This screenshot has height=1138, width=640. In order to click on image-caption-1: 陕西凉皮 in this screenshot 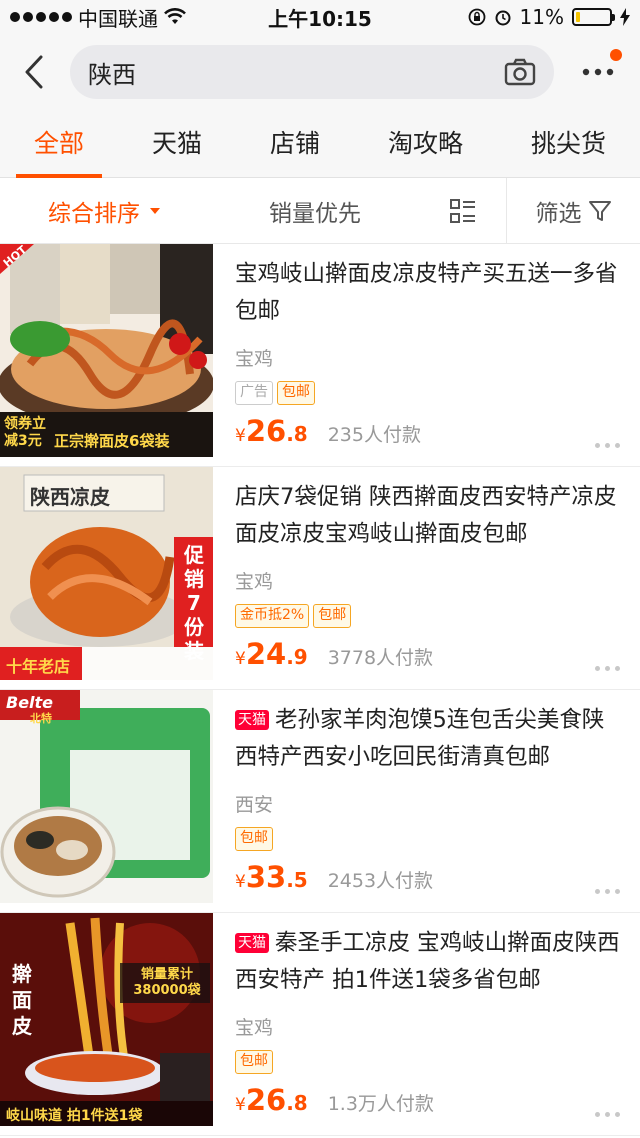, I will do `click(70, 497)`.